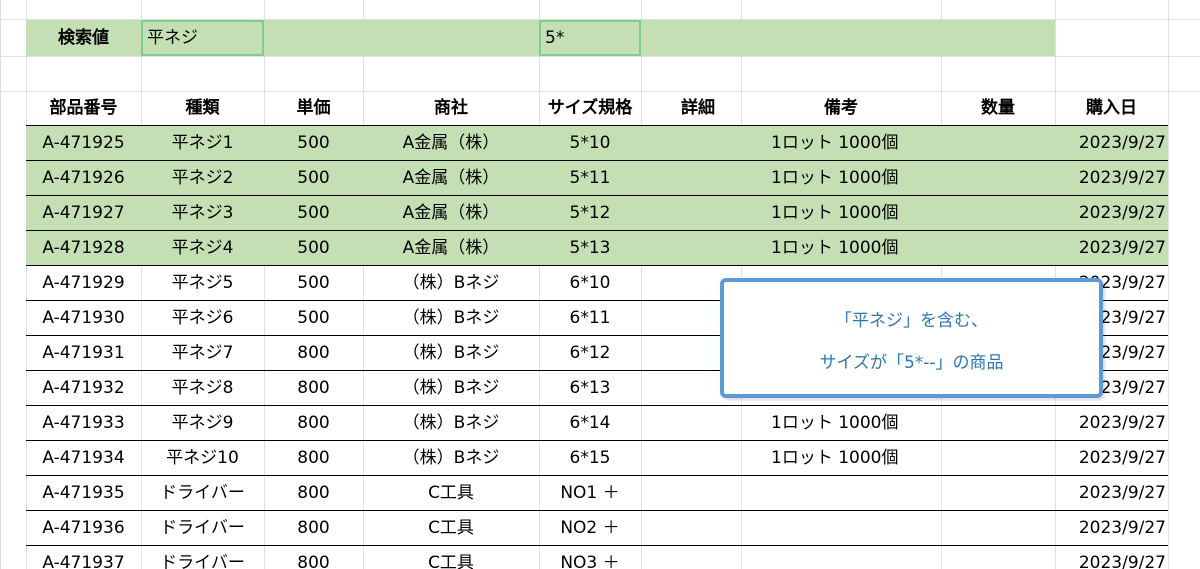 This screenshot has height=569, width=1200. Describe the element at coordinates (202, 178) in the screenshot. I see `cell-type: 平ネジ2` at that location.